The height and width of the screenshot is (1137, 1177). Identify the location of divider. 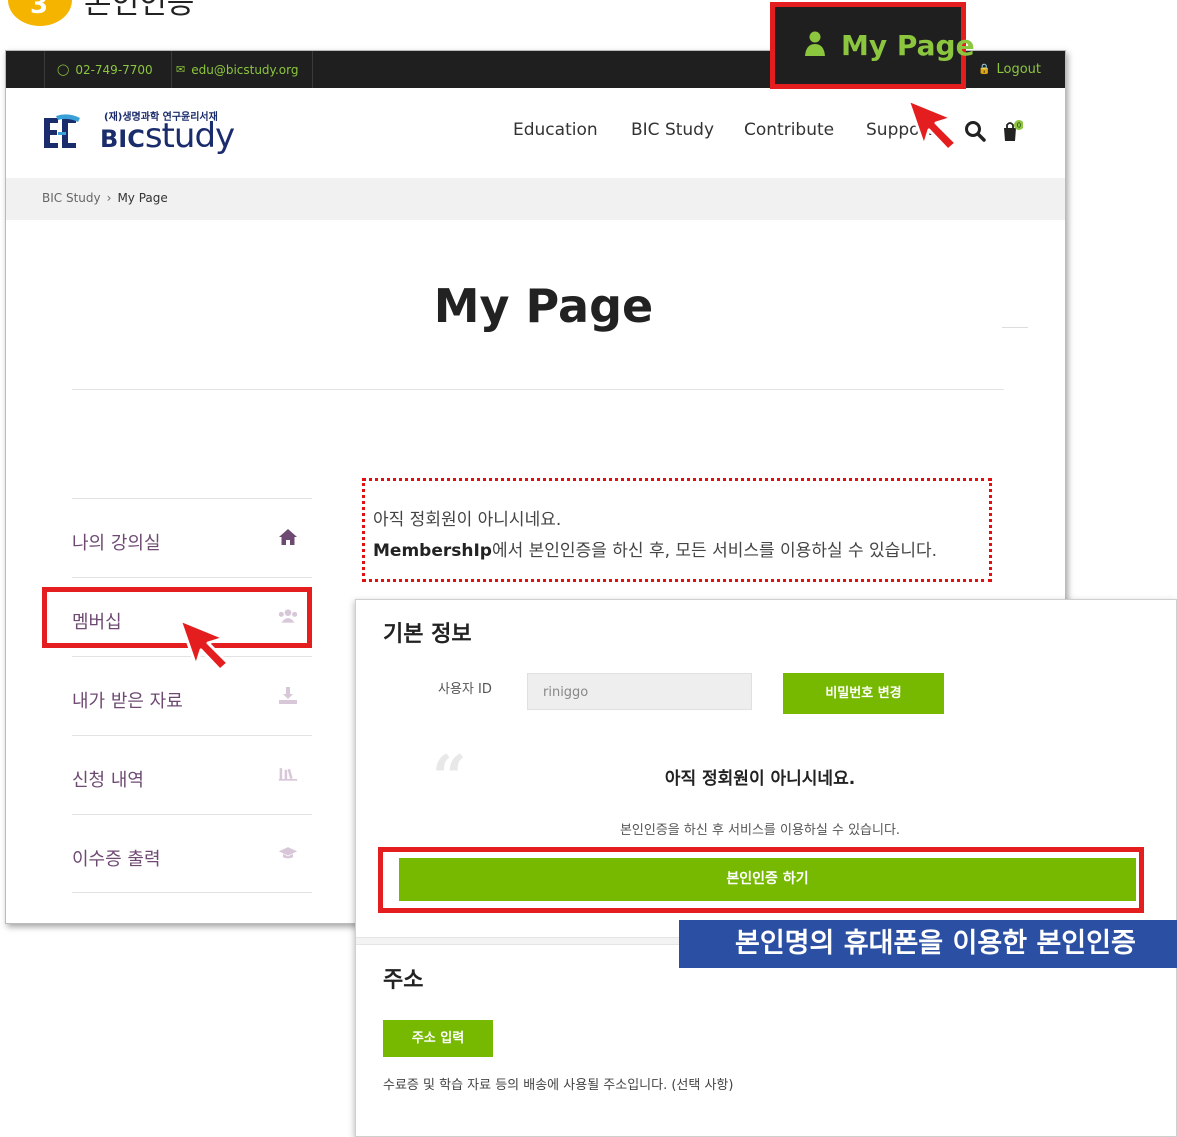
(1015, 327).